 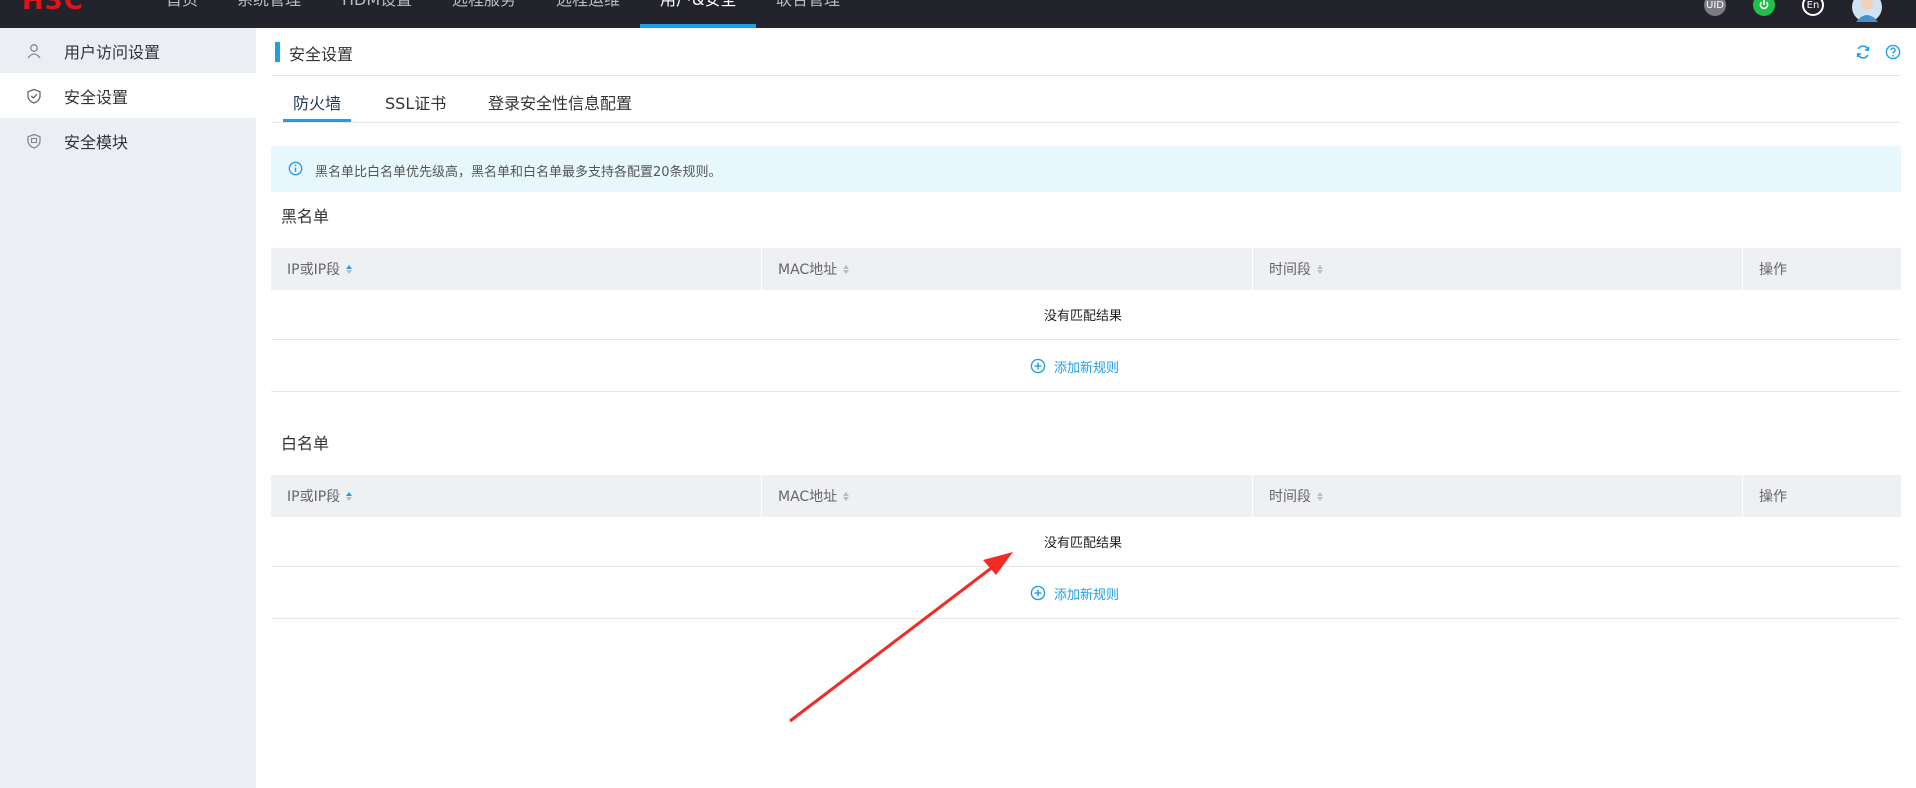 I want to click on info-text: 黑名单比白名单优先级高，黑名单和白名单最多支持各配置20条规则。, so click(x=518, y=172).